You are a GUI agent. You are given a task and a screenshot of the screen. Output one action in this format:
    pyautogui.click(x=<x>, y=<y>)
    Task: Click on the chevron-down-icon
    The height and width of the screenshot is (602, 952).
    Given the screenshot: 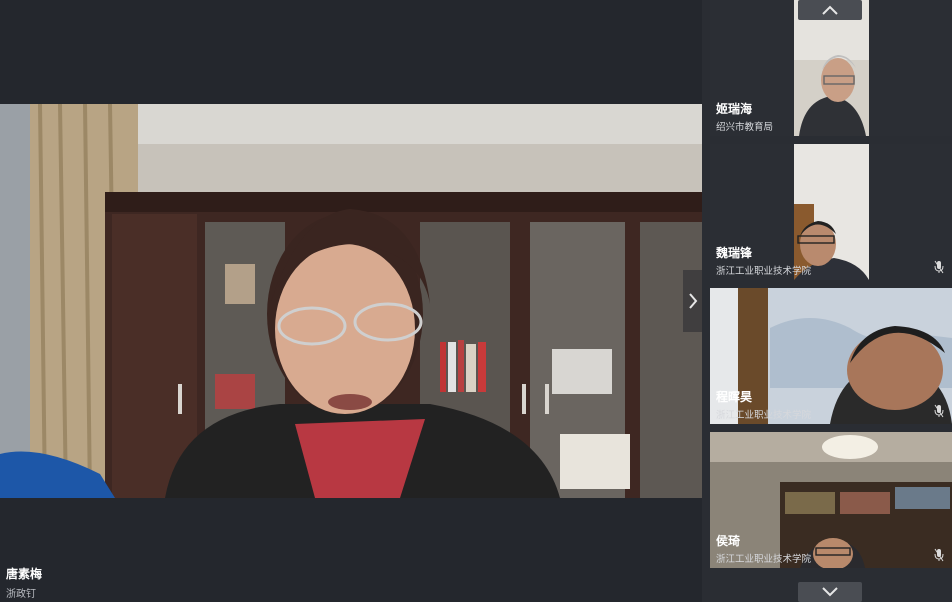 What is the action you would take?
    pyautogui.click(x=830, y=592)
    